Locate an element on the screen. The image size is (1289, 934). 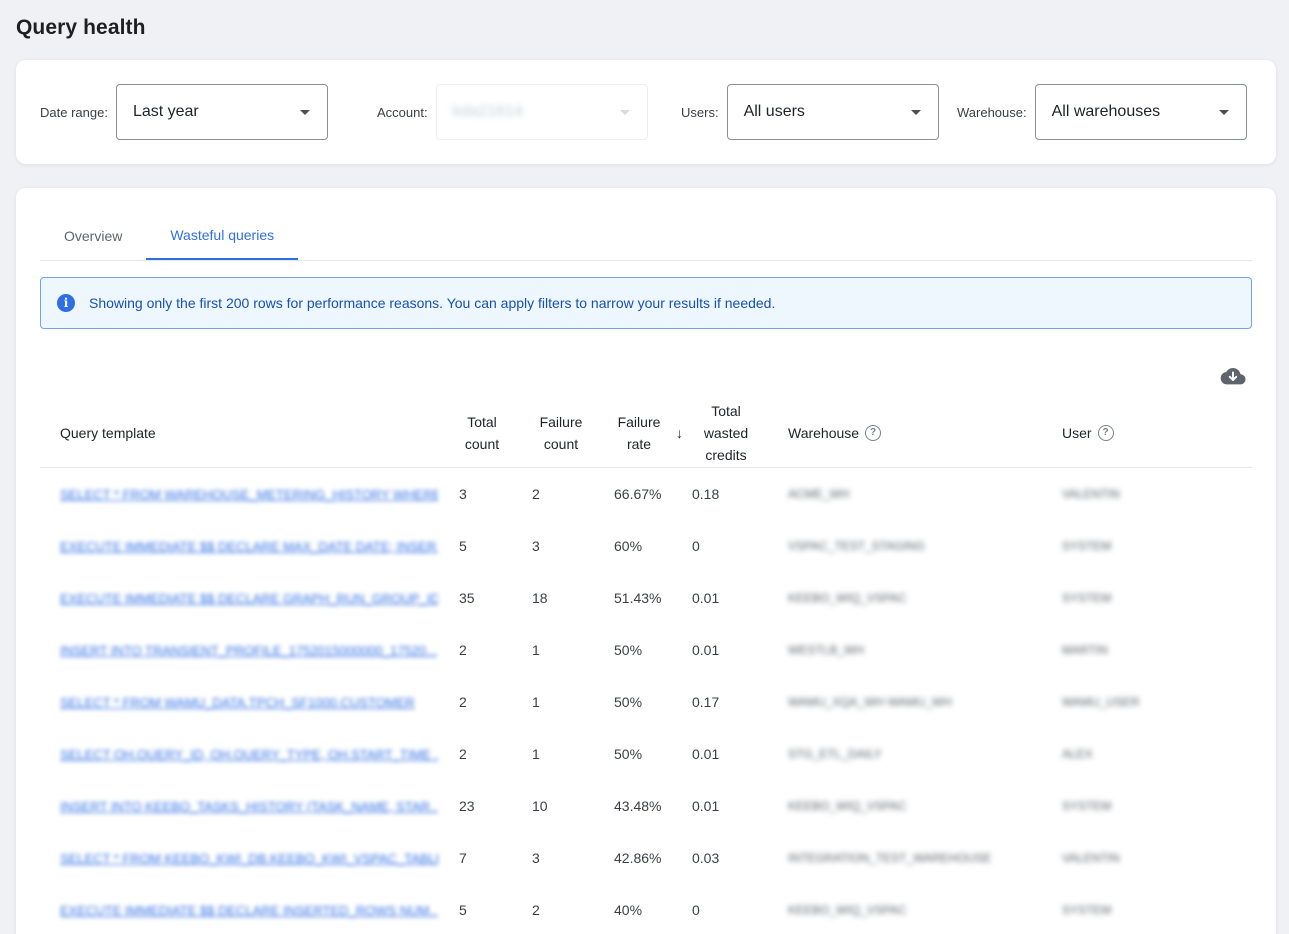
header-failure-count: Failure count is located at coordinates (561, 433).